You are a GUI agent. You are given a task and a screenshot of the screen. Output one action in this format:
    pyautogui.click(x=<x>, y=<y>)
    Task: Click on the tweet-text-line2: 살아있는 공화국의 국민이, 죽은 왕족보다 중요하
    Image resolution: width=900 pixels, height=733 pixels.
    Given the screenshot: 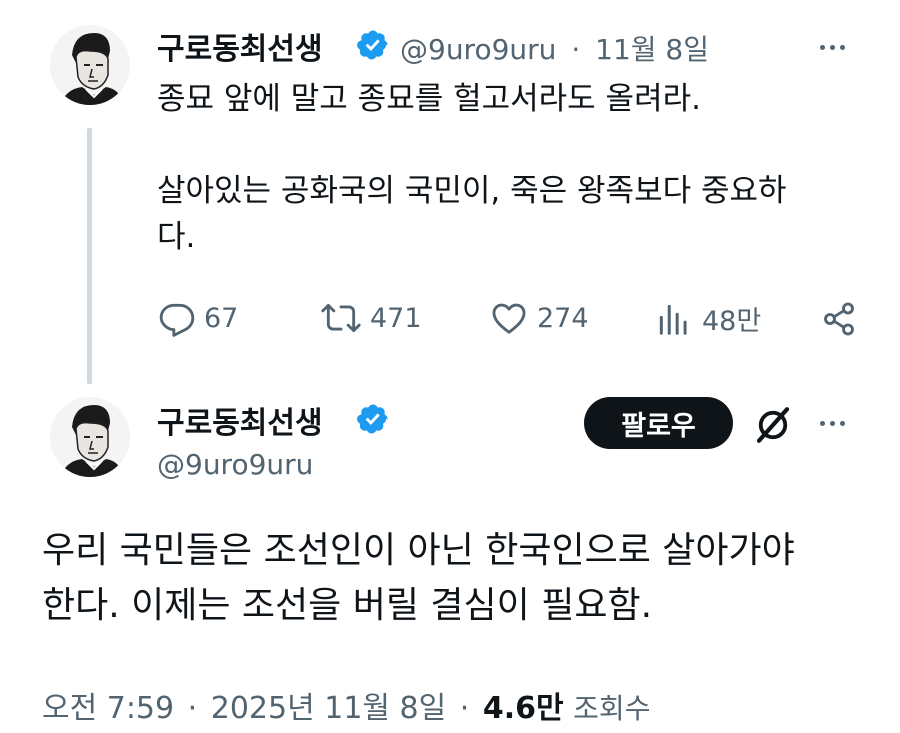 What is the action you would take?
    pyautogui.click(x=472, y=191)
    